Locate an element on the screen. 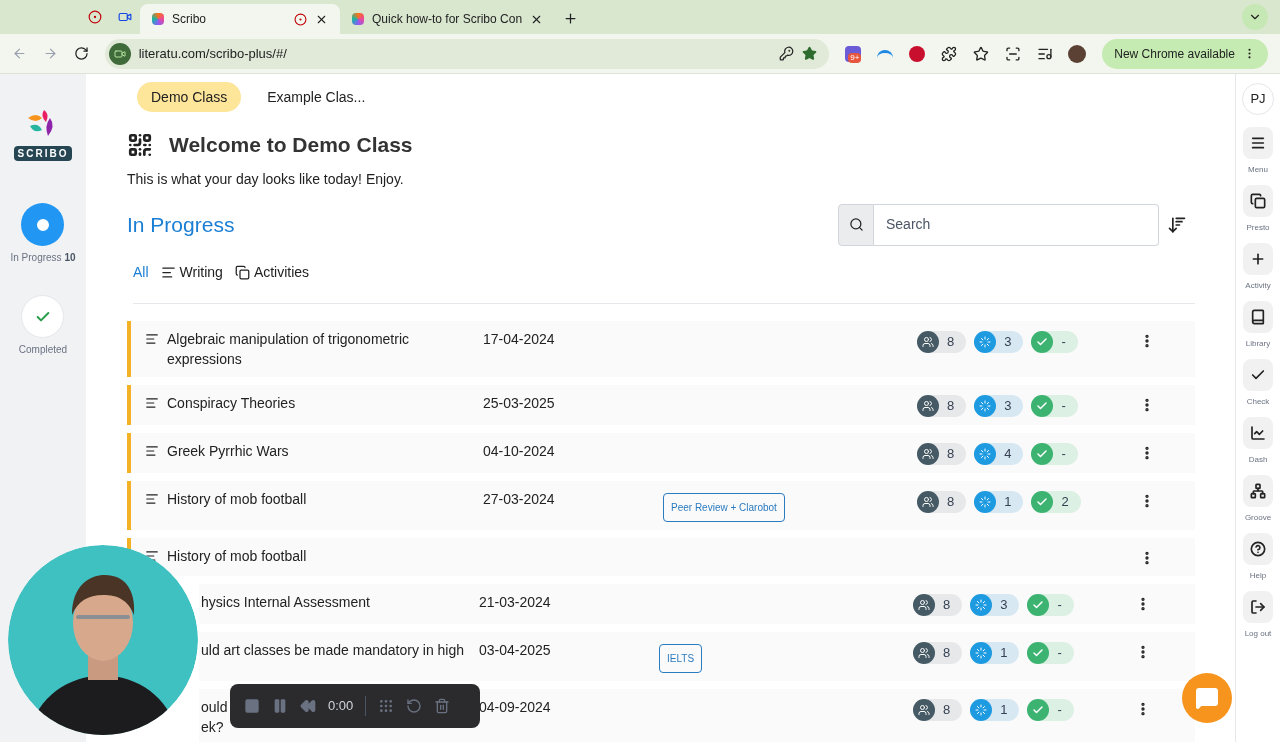 Image resolution: width=1280 pixels, height=742 pixels. grid-icon is located at coordinates (386, 706).